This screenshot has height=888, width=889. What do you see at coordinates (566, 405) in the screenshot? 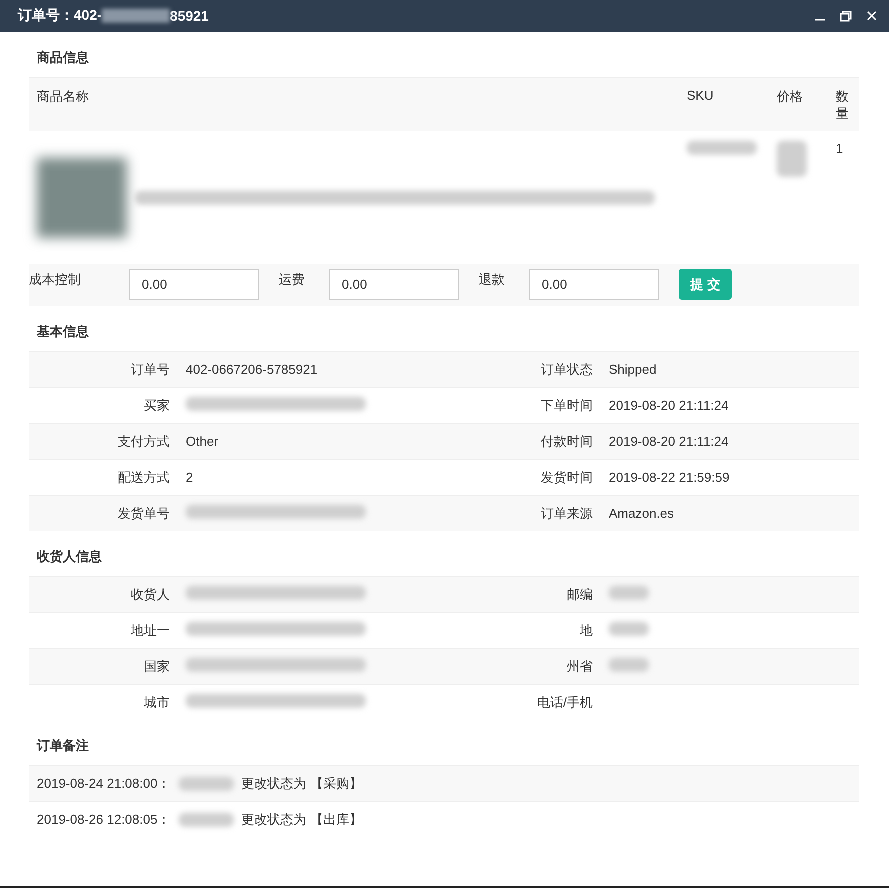
I see `field-label: 下单时间` at bounding box center [566, 405].